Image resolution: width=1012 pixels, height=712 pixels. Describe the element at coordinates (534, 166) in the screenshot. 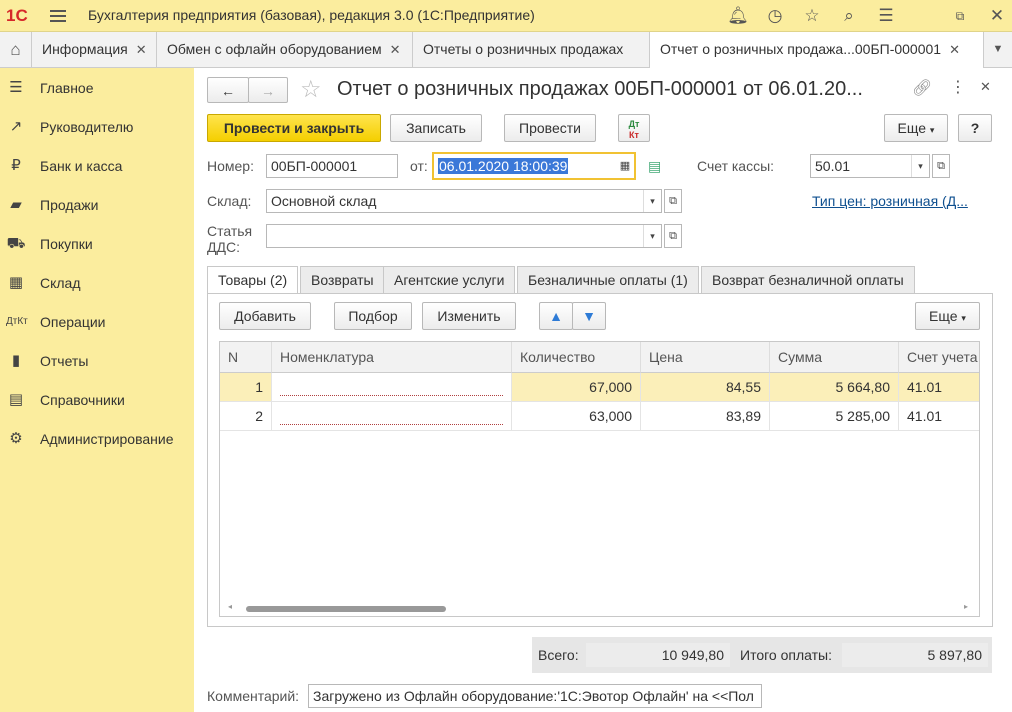

I see `date-field: 06.01.2020 18:00:39 ▦` at that location.